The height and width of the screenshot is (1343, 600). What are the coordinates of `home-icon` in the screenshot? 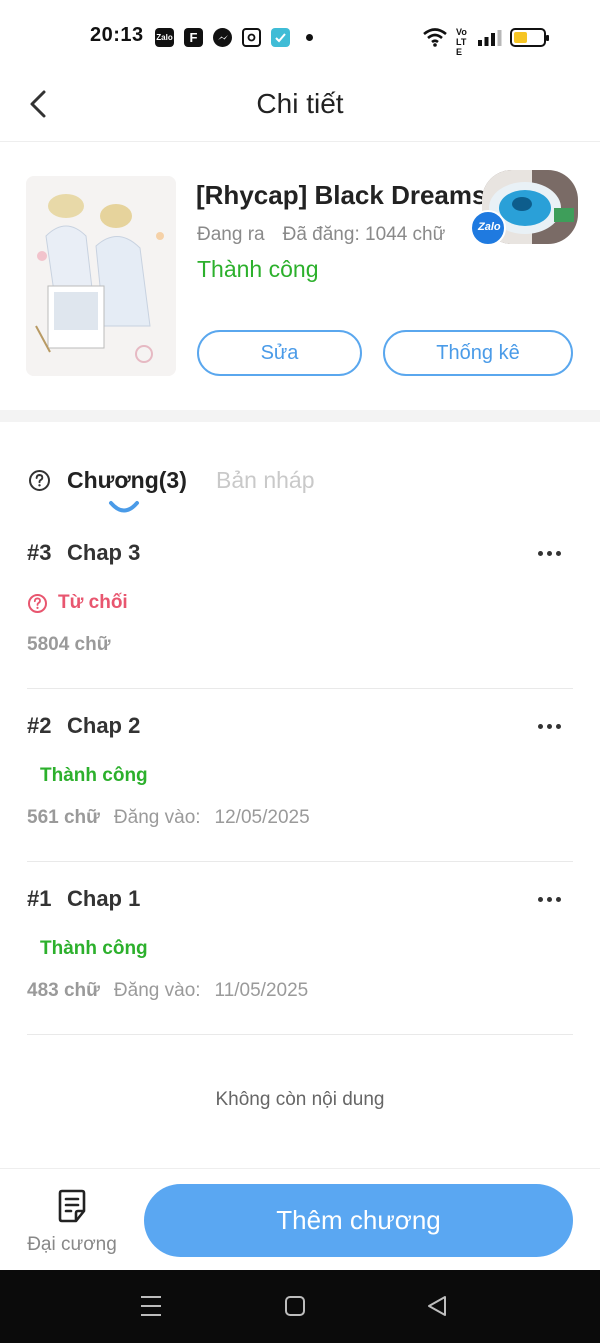 It's located at (295, 1306).